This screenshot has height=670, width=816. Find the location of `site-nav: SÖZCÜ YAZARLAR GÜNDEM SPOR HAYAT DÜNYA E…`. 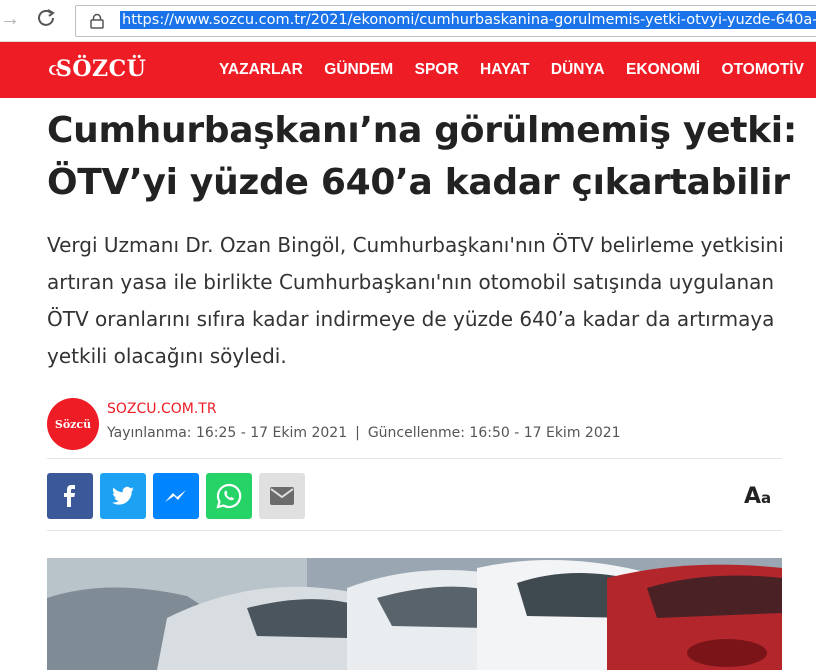

site-nav: SÖZCÜ YAZARLAR GÜNDEM SPOR HAYAT DÜNYA E… is located at coordinates (408, 70).